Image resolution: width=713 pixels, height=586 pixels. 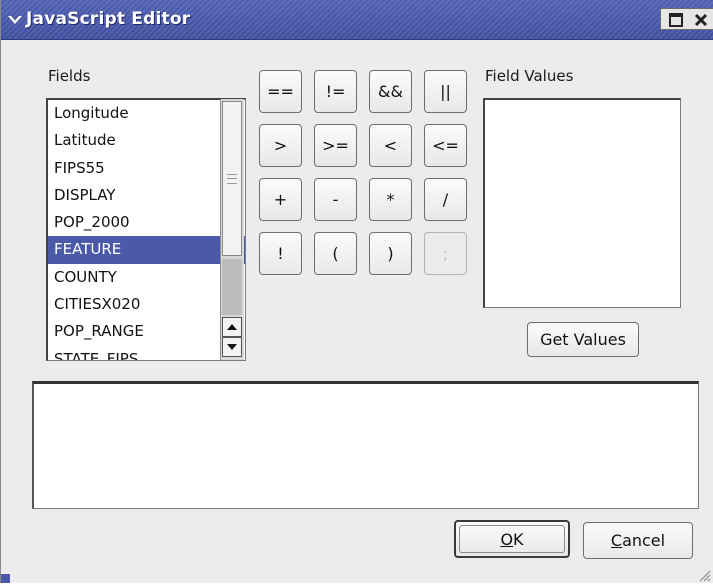 I want to click on list-item-selected: FEATURE, so click(x=146, y=250).